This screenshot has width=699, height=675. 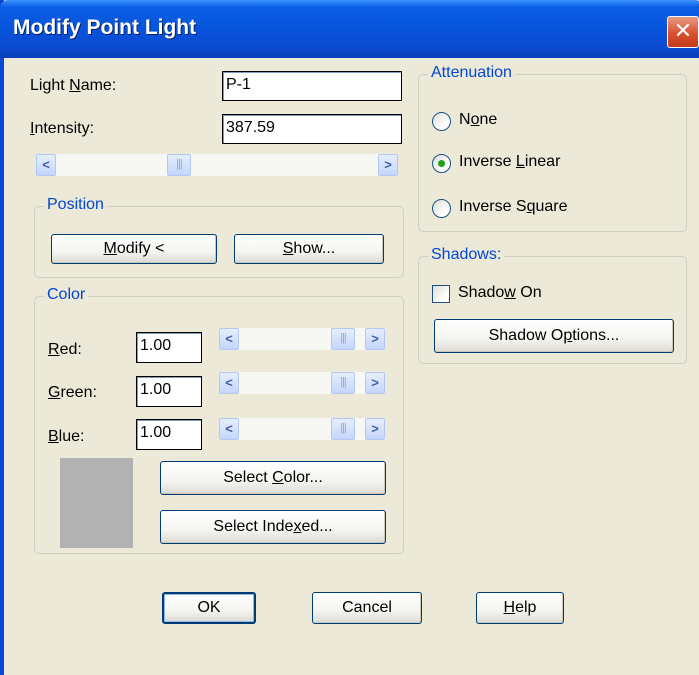 I want to click on window-title: Modify Point Light, so click(x=105, y=27).